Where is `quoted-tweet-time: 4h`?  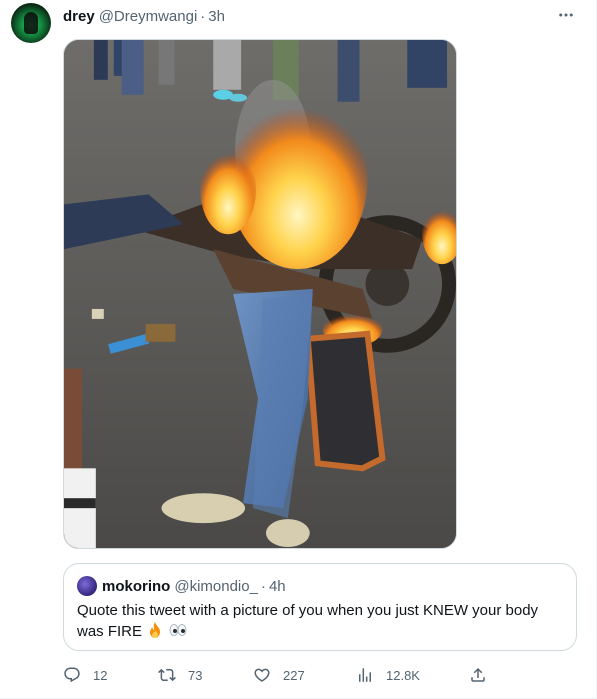 quoted-tweet-time: 4h is located at coordinates (277, 586).